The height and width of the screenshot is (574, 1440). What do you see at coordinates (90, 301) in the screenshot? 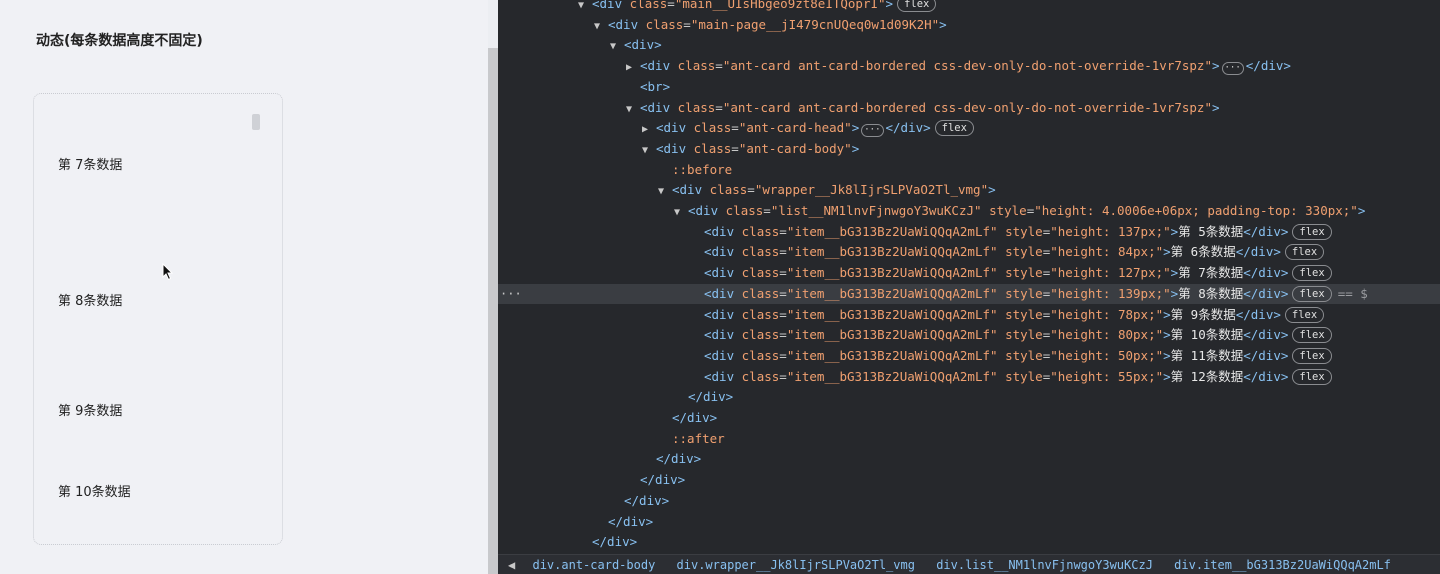
I see `list-item: 第 8条数据` at bounding box center [90, 301].